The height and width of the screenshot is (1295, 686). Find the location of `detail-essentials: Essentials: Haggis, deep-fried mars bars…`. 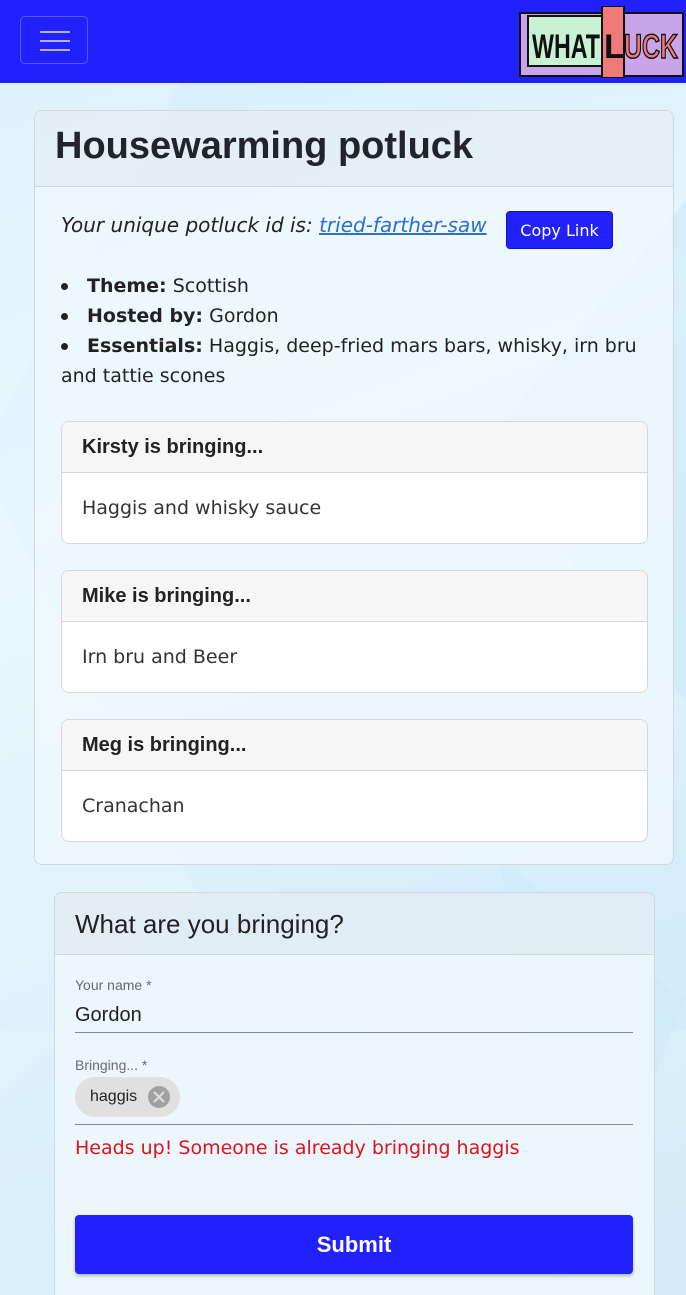

detail-essentials: Essentials: Haggis, deep-fried mars bars… is located at coordinates (349, 361).